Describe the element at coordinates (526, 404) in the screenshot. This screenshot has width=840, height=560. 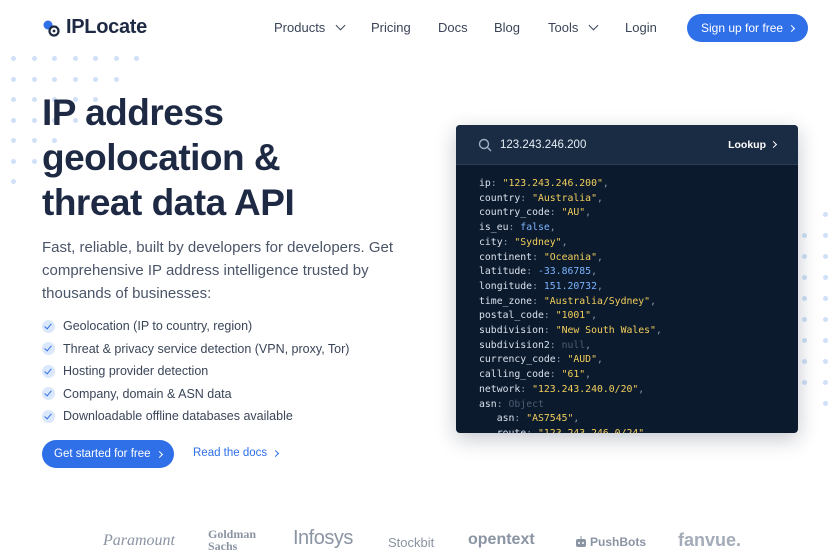
I see `result-value: Object` at that location.